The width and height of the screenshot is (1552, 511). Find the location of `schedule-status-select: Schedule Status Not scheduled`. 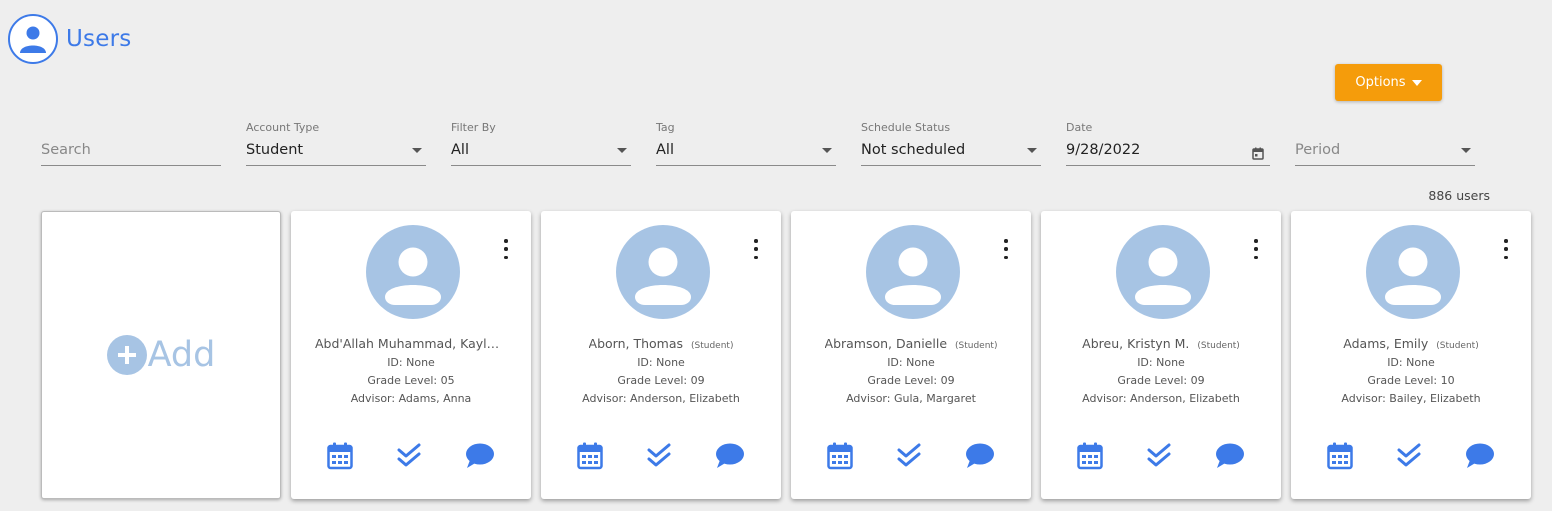

schedule-status-select: Schedule Status Not scheduled is located at coordinates (951, 143).